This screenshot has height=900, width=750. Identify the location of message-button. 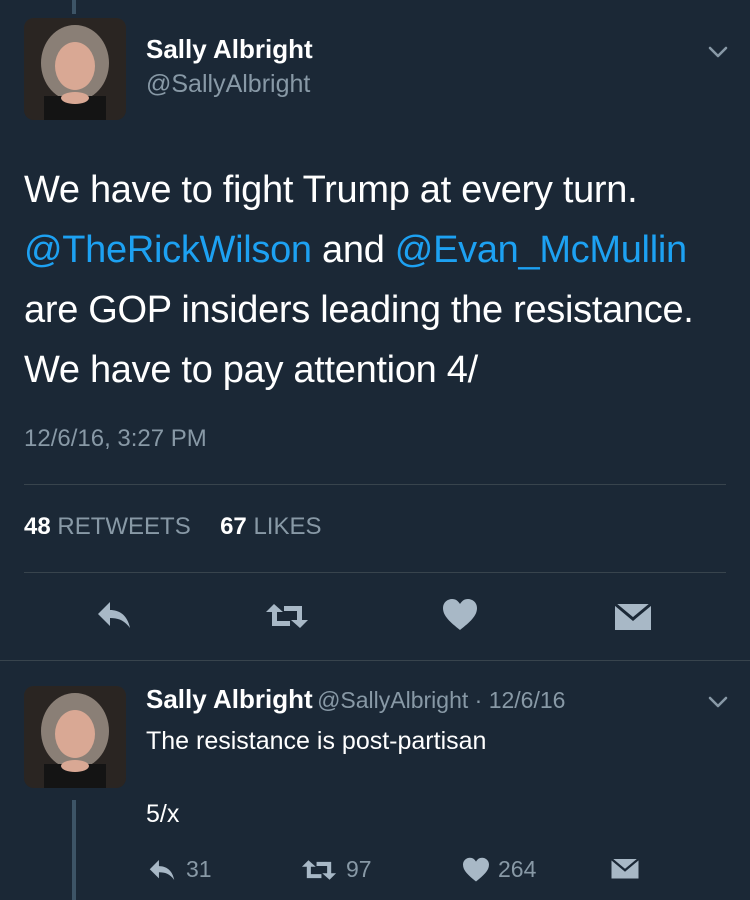
(629, 868).